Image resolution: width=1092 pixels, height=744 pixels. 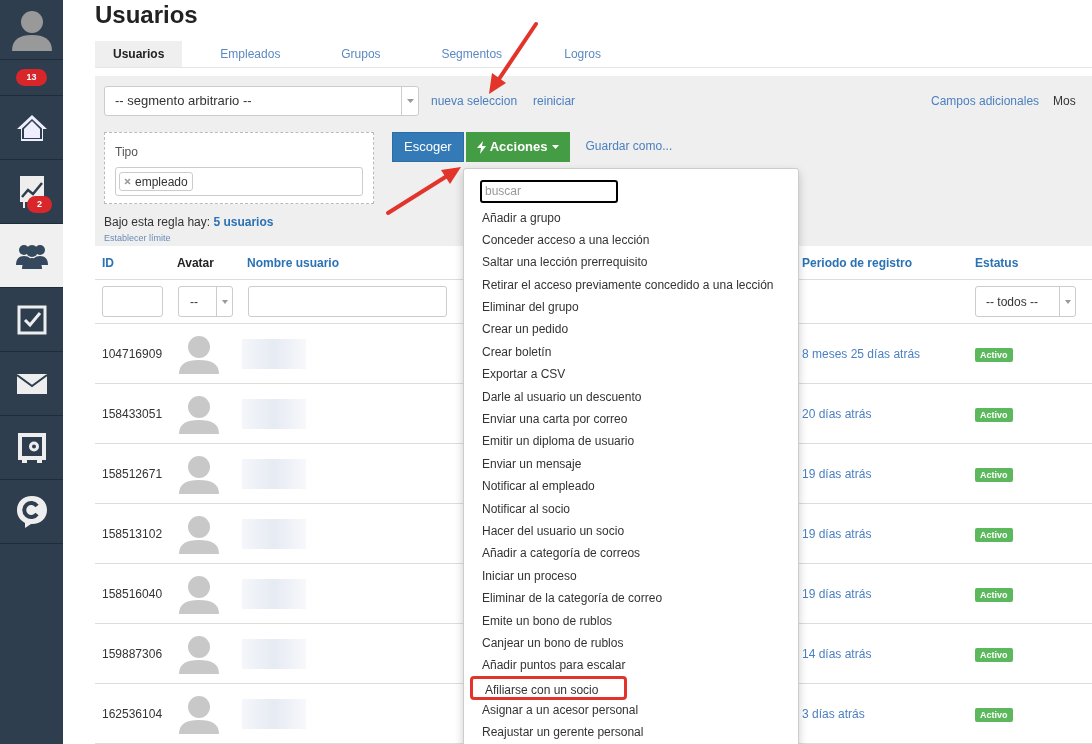 What do you see at coordinates (147, 15) in the screenshot?
I see `page-title: Usuarios` at bounding box center [147, 15].